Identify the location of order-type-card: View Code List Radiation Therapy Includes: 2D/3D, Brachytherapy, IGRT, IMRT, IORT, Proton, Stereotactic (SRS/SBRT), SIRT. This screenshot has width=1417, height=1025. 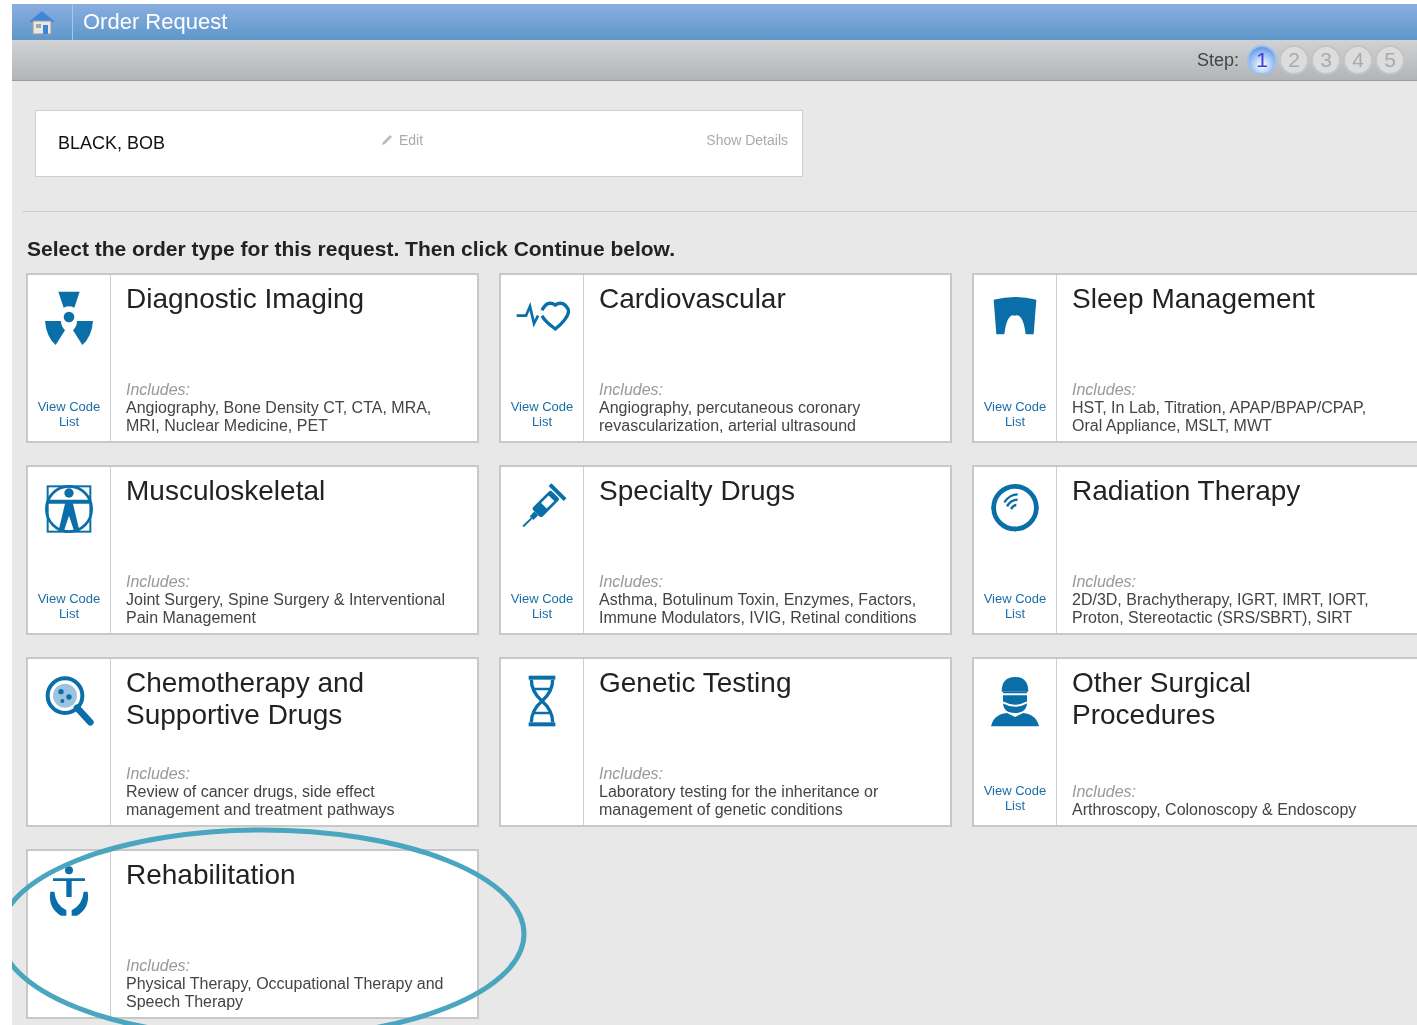
(1194, 550).